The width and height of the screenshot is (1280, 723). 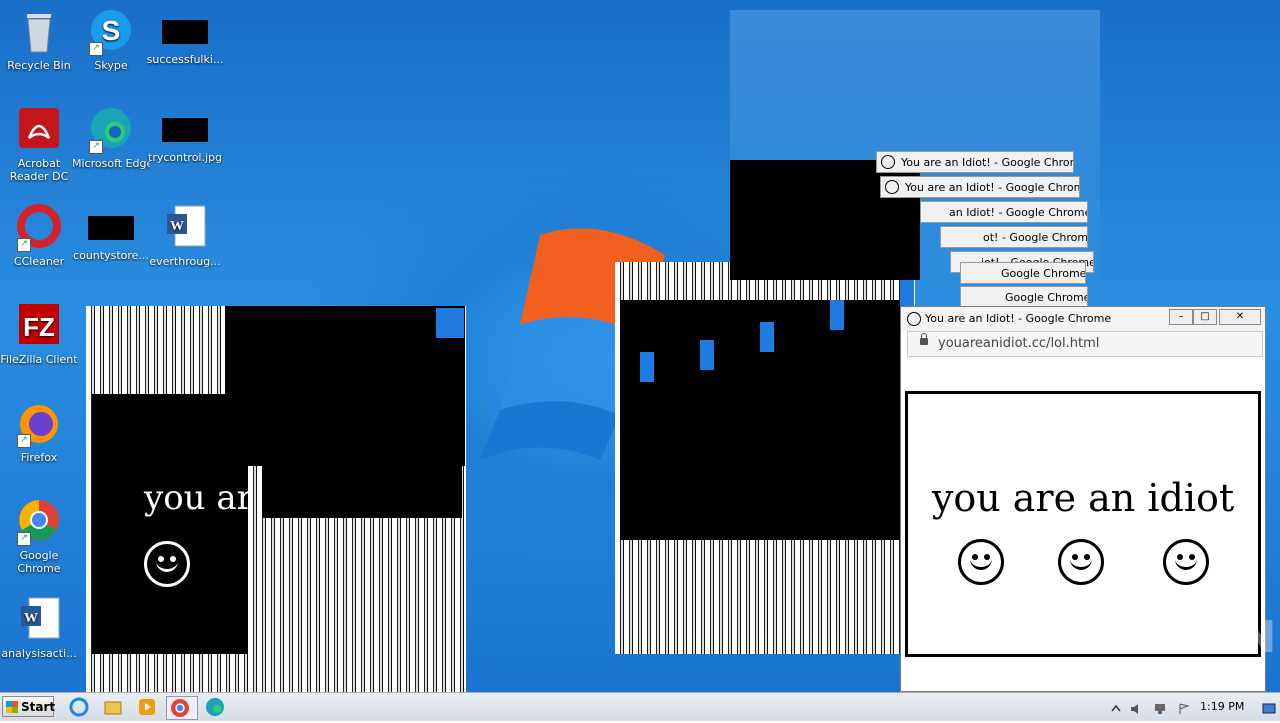 I want to click on anyrun-watermark: ANY RUN, so click(x=1159, y=637).